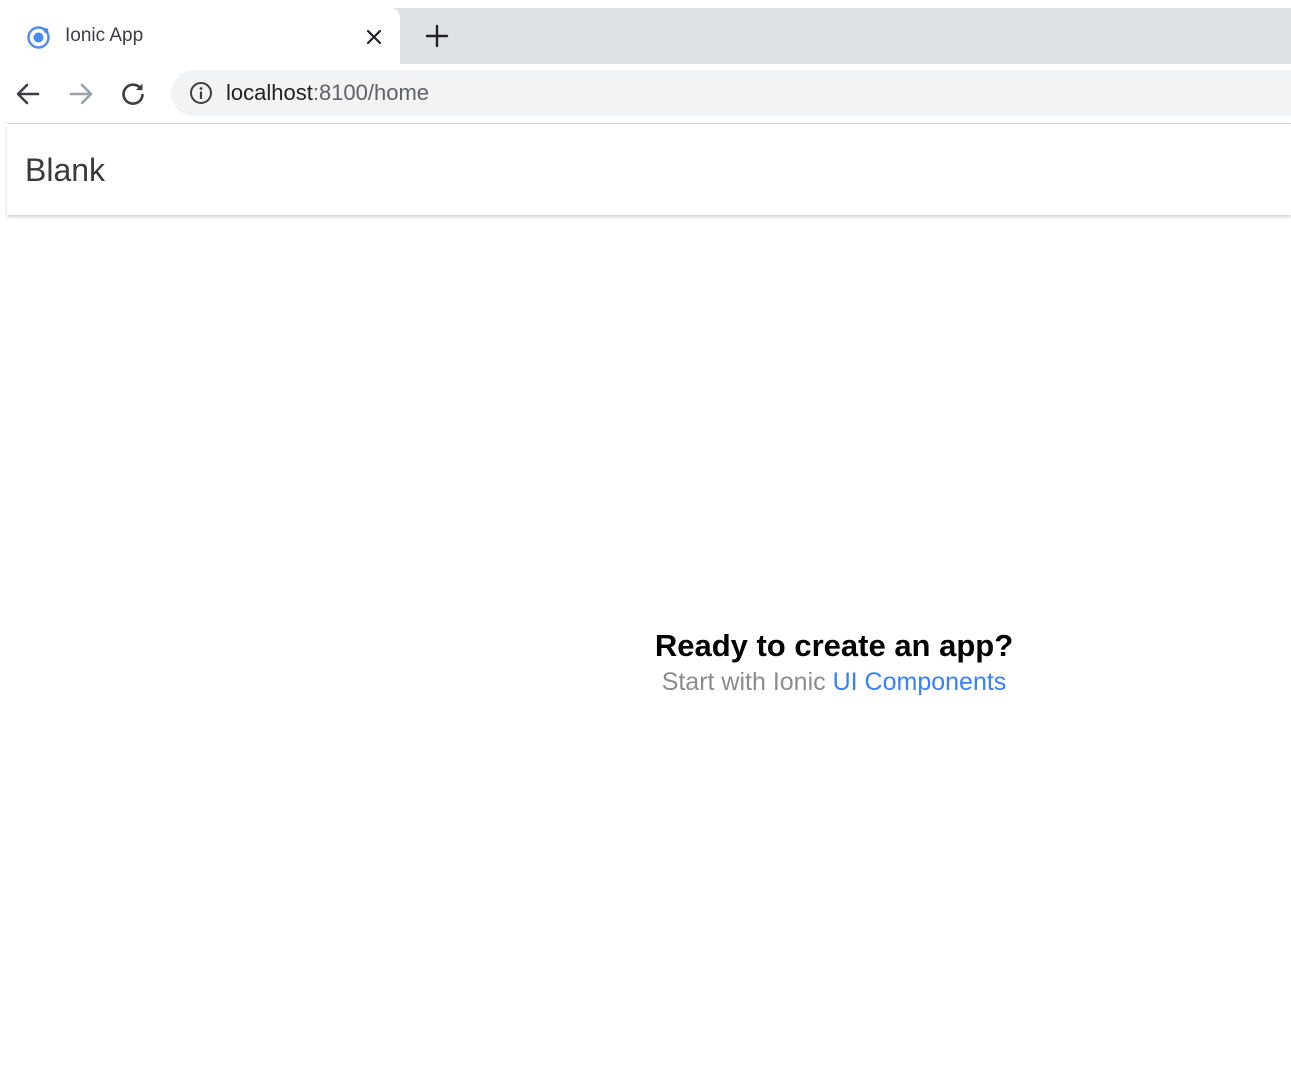  Describe the element at coordinates (747, 682) in the screenshot. I see `subline-prefix: Start with Ionic` at that location.